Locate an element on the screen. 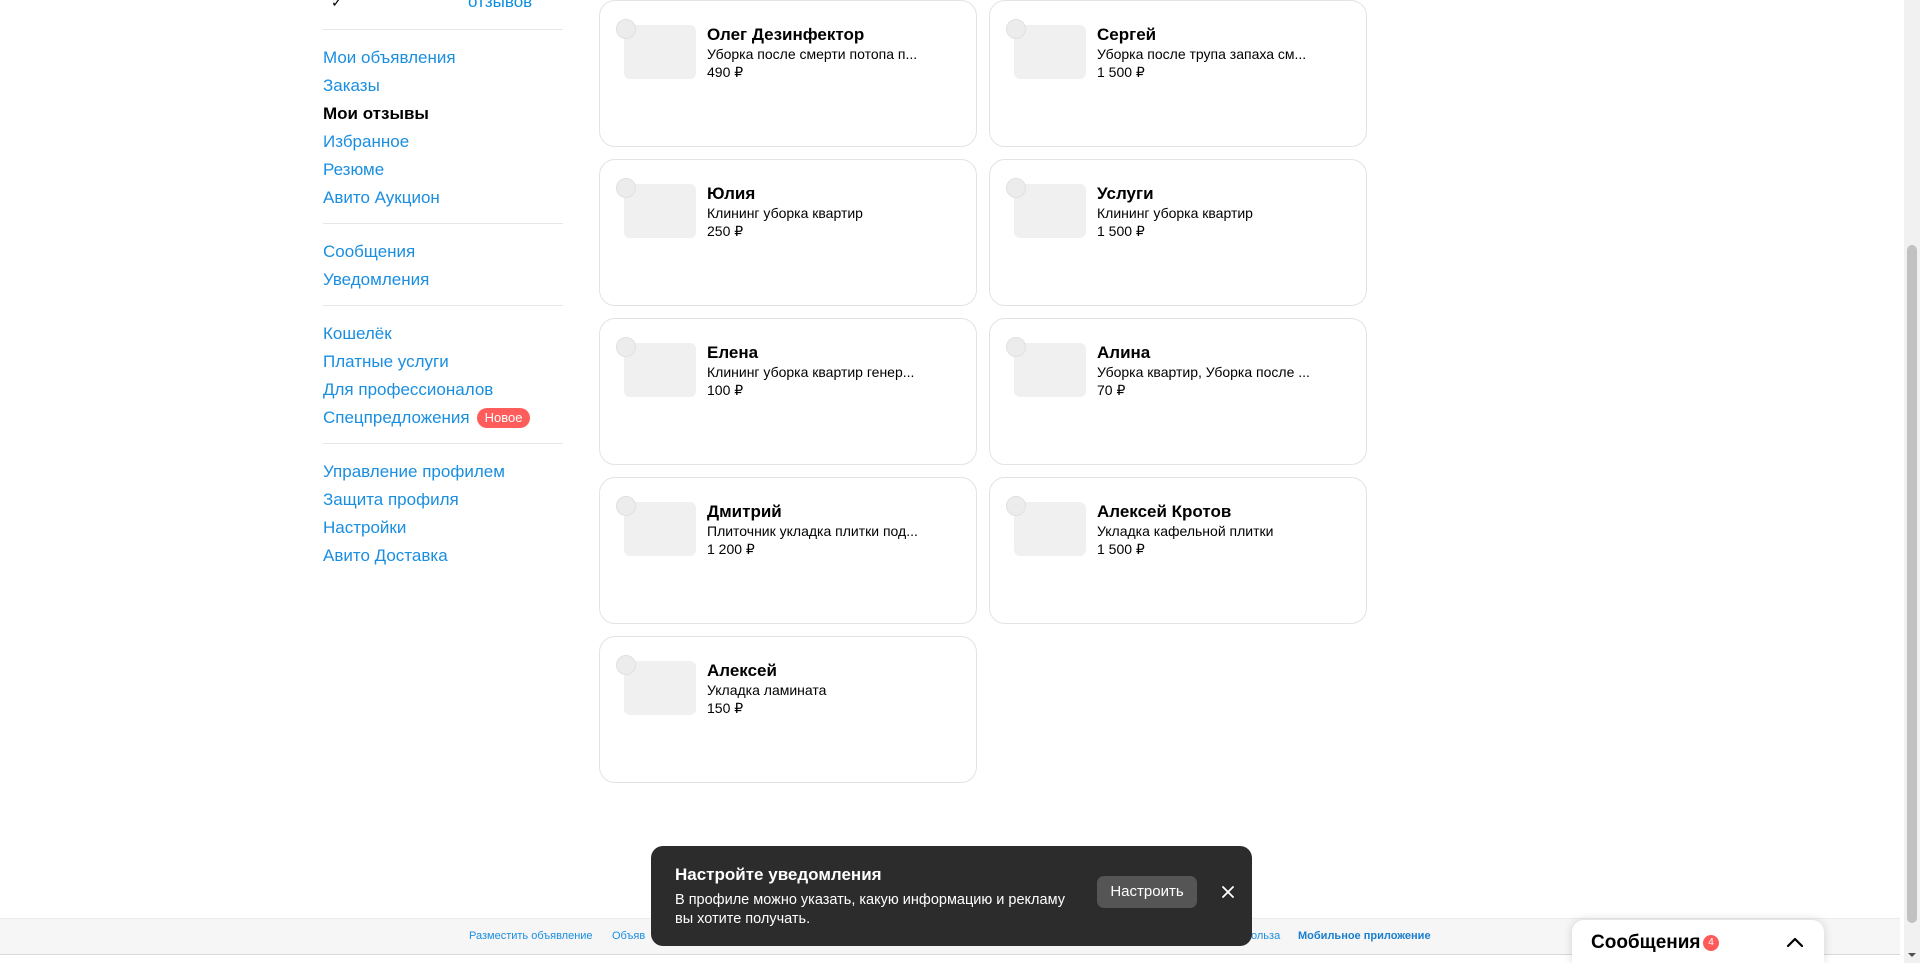 This screenshot has height=963, width=1920. toast-title: Настройте уведомления is located at coordinates (778, 874).